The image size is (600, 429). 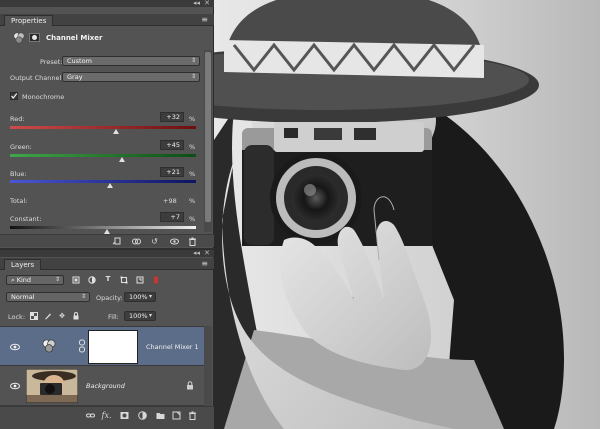 What do you see at coordinates (23, 297) in the screenshot?
I see `blend-mode-value: Normal` at bounding box center [23, 297].